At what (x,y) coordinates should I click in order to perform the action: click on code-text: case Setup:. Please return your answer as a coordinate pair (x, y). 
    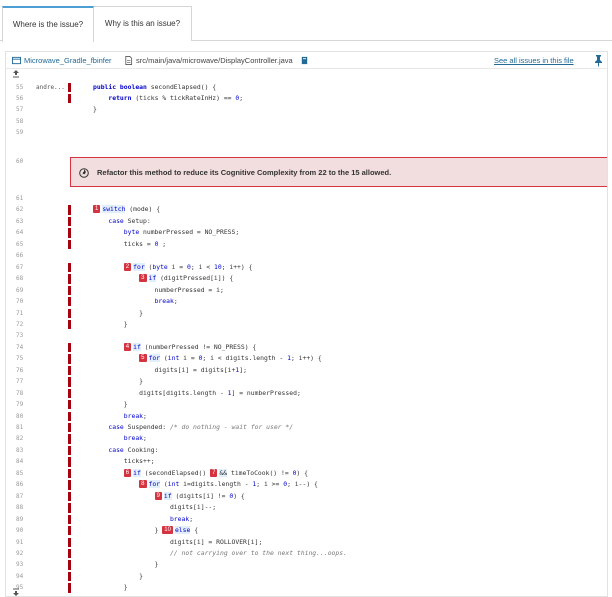
    Looking at the image, I should click on (129, 220).